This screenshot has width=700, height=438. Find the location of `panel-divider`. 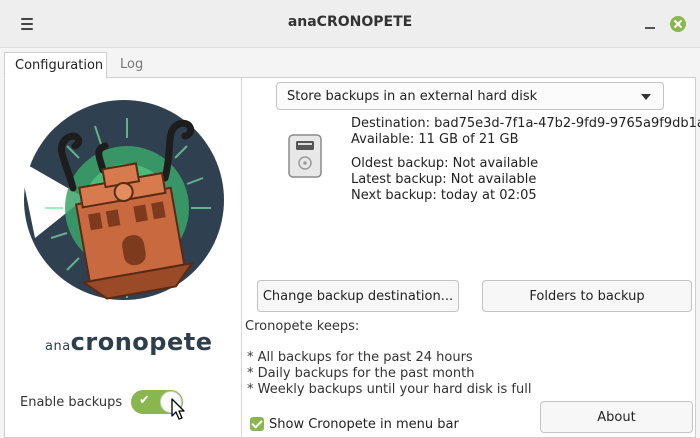

panel-divider is located at coordinates (241, 258).